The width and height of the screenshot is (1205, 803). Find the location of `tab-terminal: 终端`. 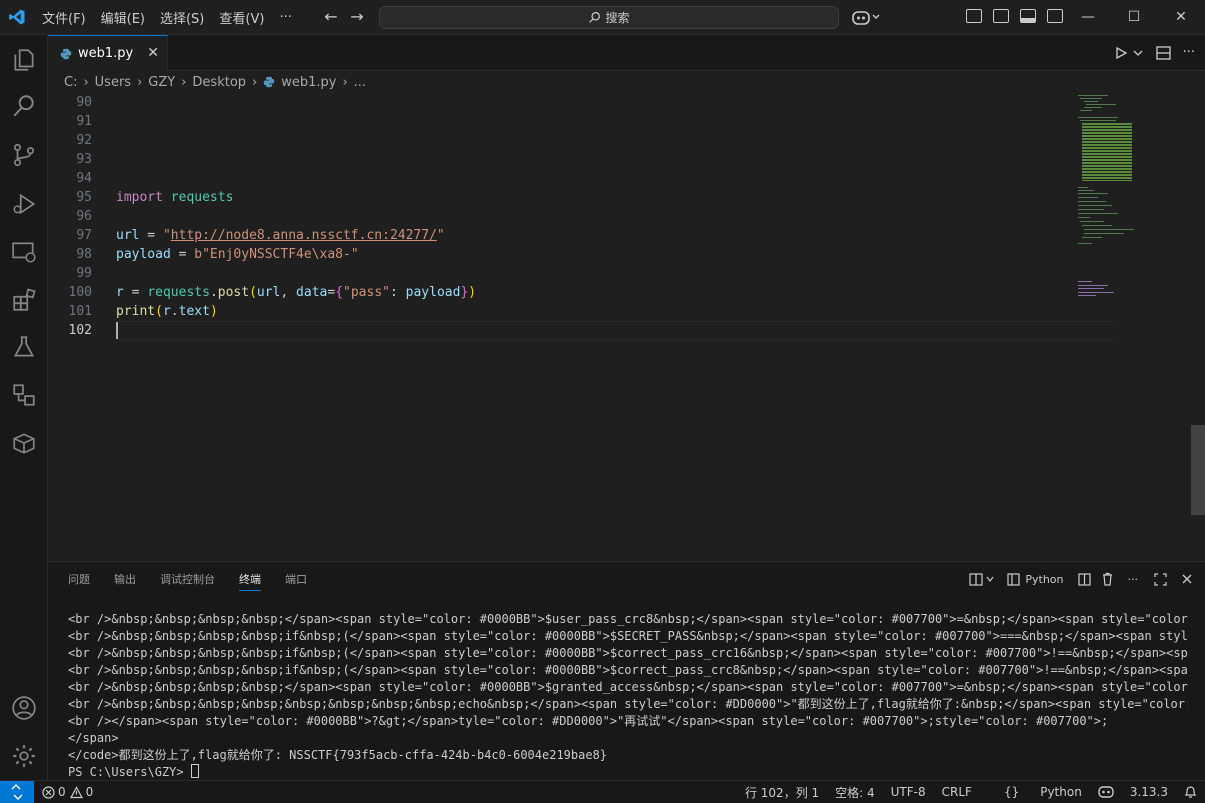

tab-terminal: 终端 is located at coordinates (250, 579).